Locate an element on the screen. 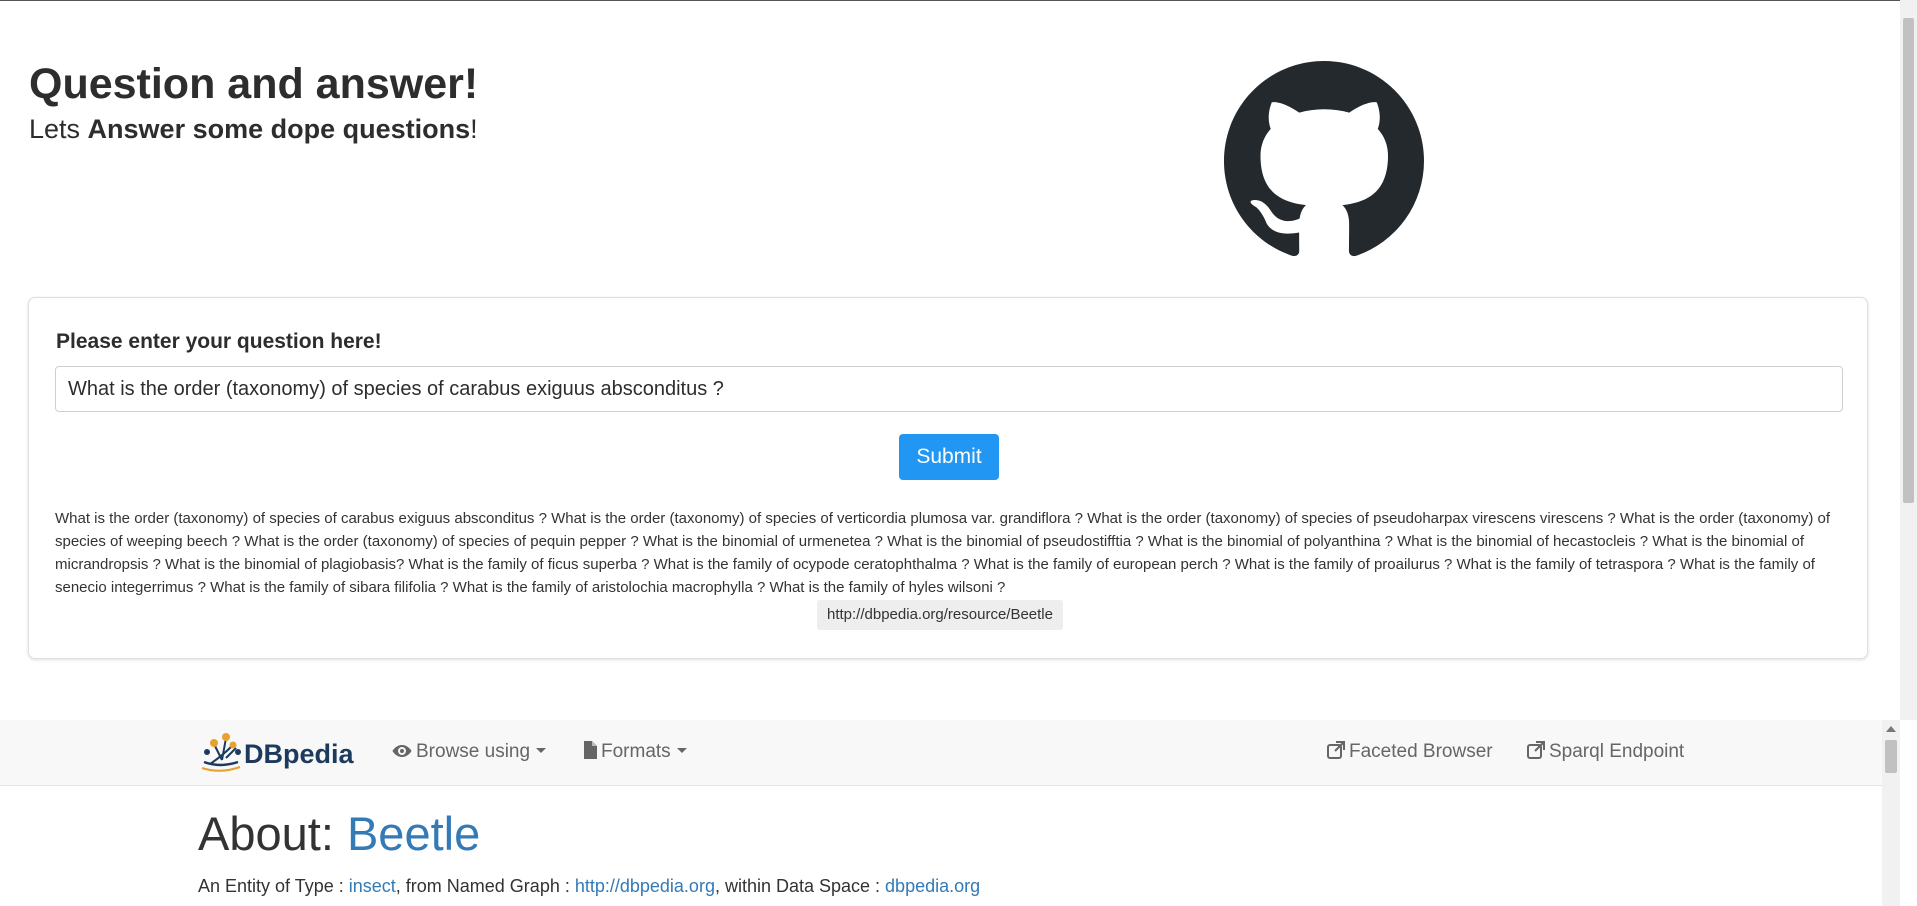 This screenshot has width=1917, height=906. entity-type-link: insect is located at coordinates (372, 886).